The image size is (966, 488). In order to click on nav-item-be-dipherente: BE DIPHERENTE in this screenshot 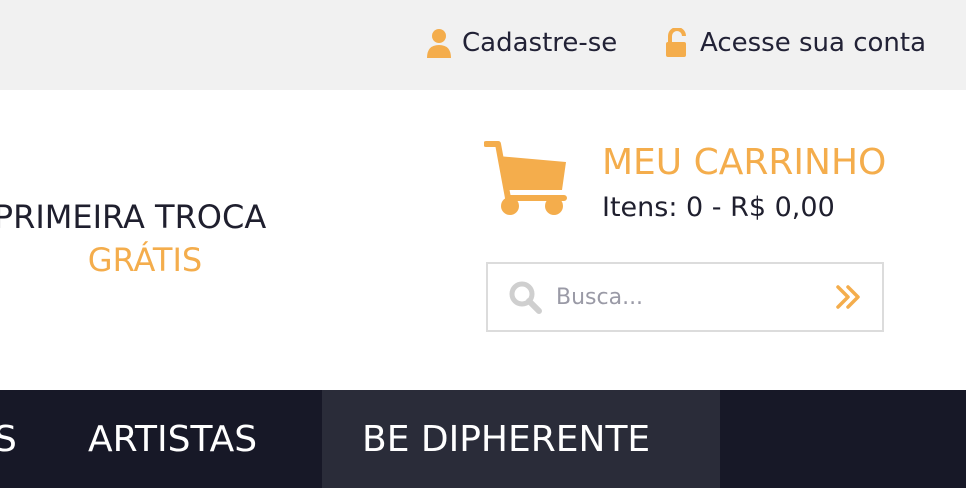, I will do `click(521, 439)`.